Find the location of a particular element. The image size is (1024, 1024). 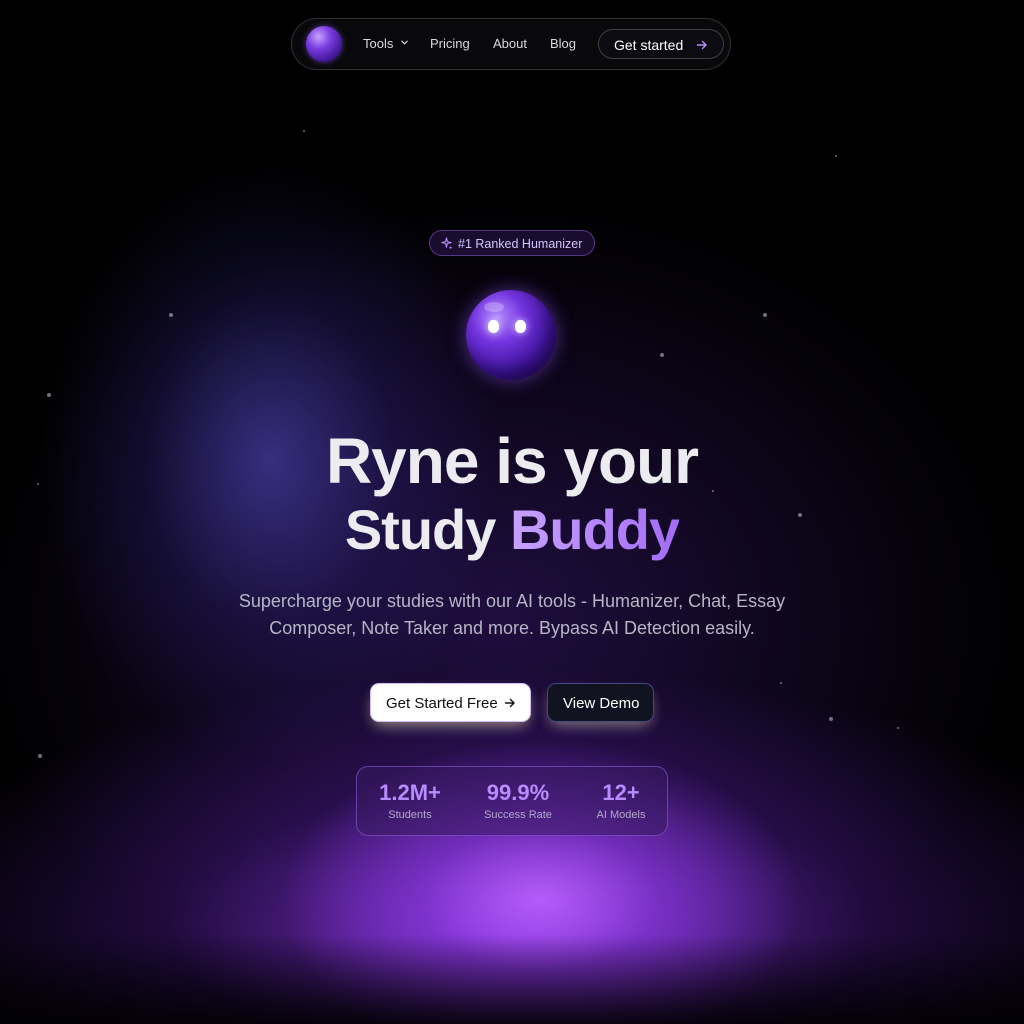

ranked-humanizer-badge: #1 Ranked Humanizer is located at coordinates (512, 243).